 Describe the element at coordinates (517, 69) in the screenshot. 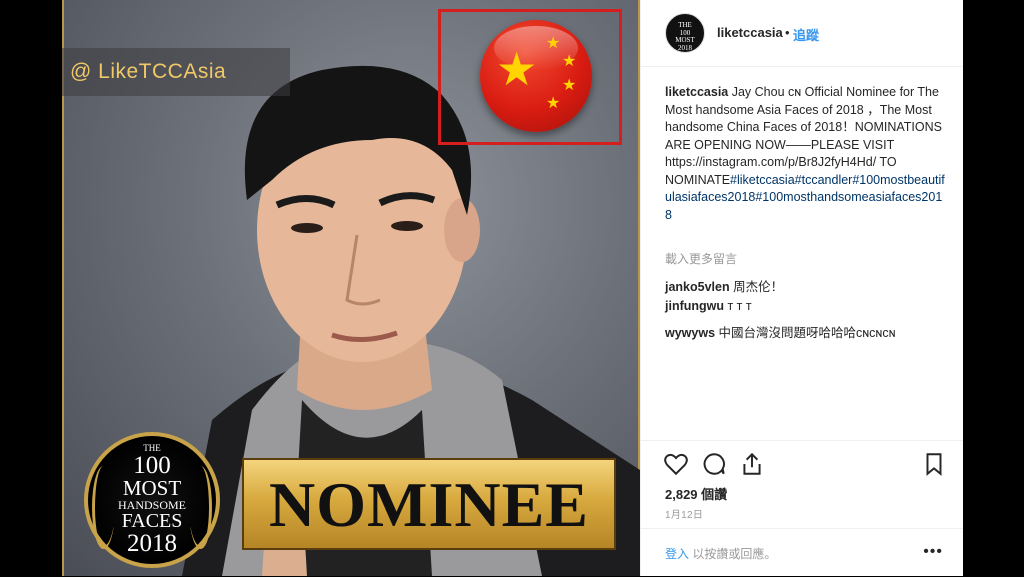

I see `big-star-icon: ★` at that location.